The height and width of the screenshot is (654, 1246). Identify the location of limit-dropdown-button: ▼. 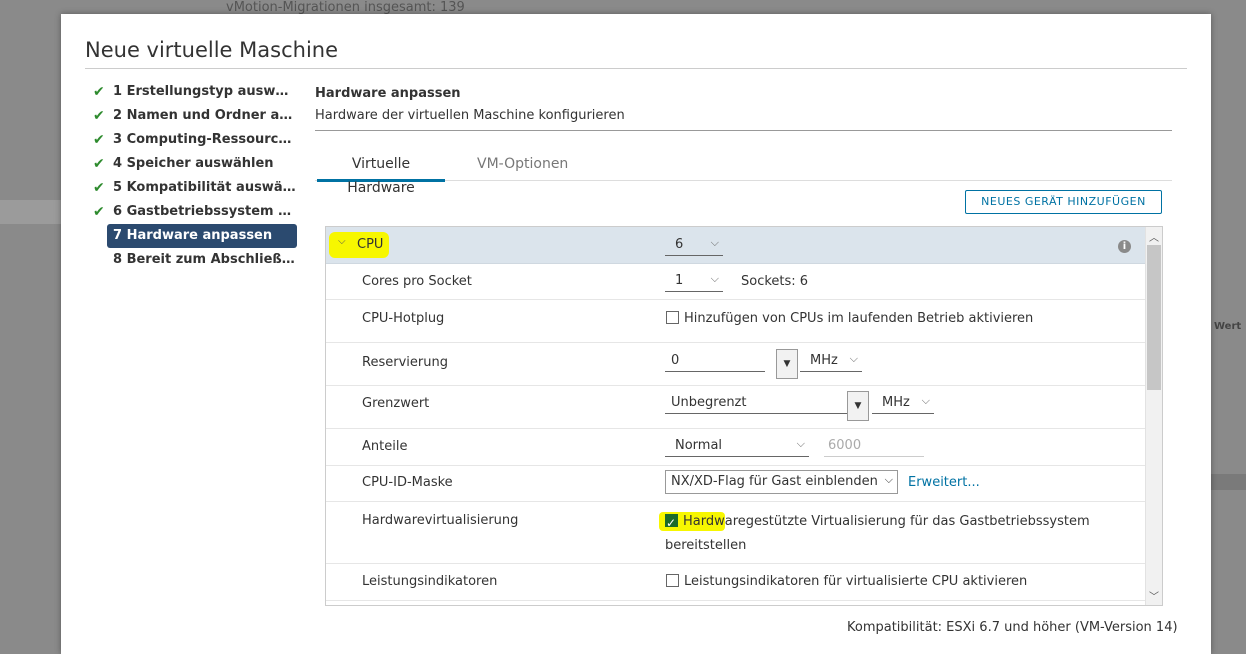
(858, 406).